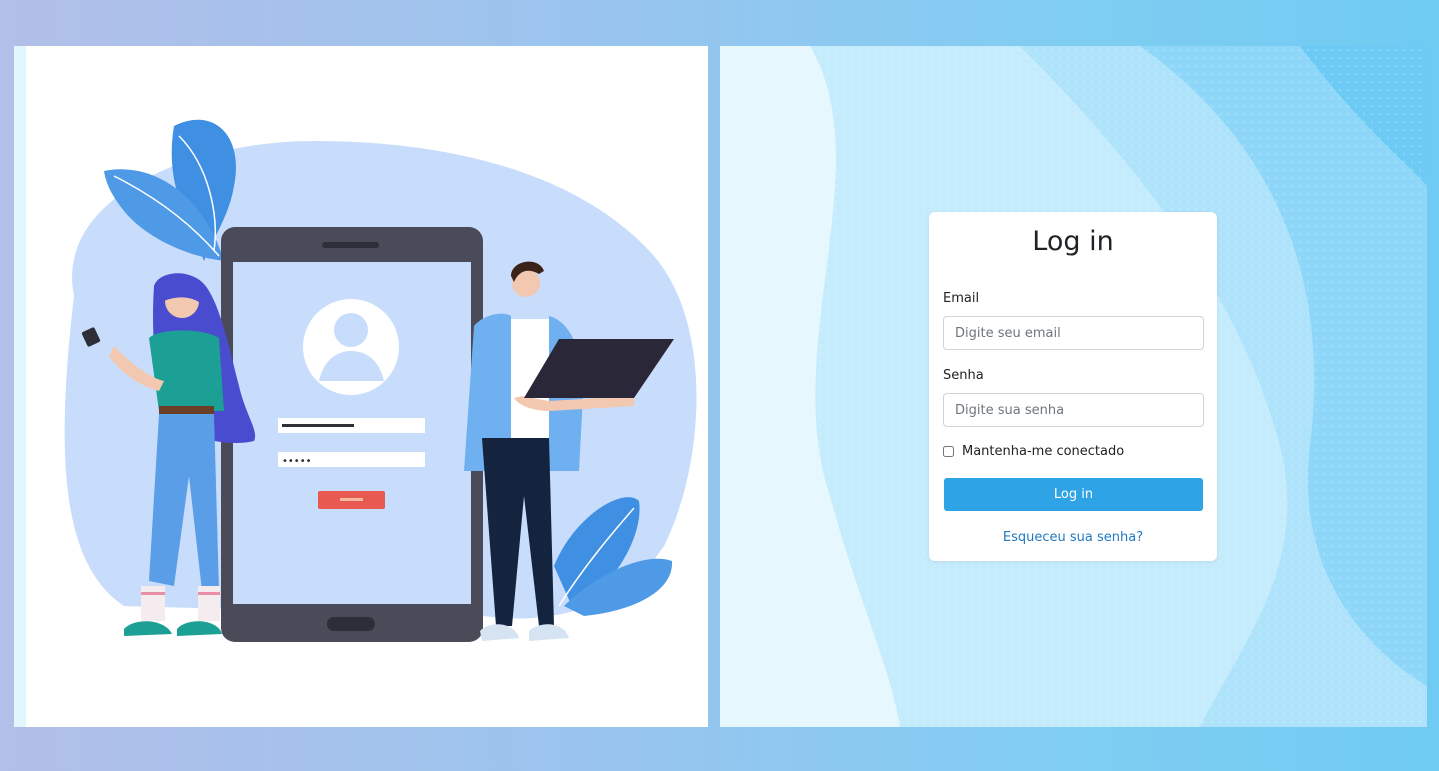 The image size is (1439, 771). What do you see at coordinates (297, 461) in the screenshot?
I see `password-mask: •••••` at bounding box center [297, 461].